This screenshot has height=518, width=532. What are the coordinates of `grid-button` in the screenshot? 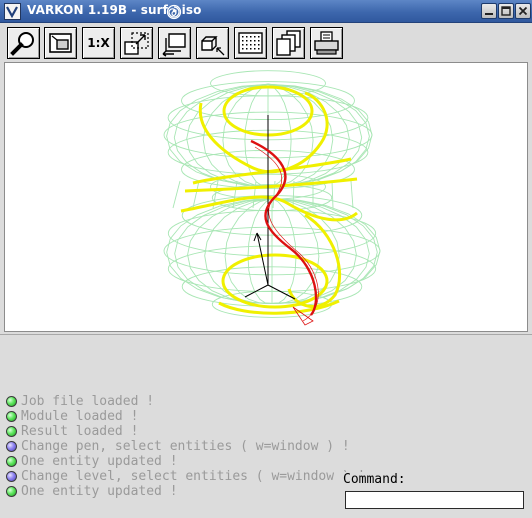 It's located at (250, 43).